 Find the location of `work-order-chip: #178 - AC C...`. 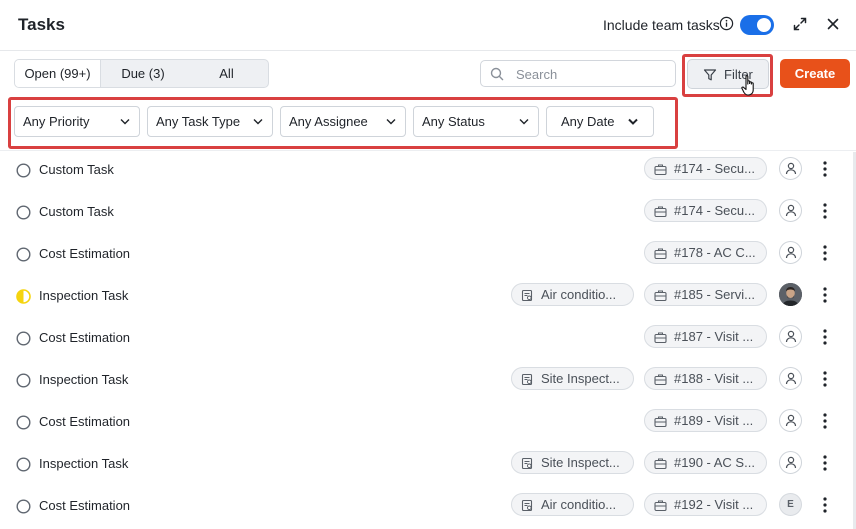

work-order-chip: #178 - AC C... is located at coordinates (705, 252).